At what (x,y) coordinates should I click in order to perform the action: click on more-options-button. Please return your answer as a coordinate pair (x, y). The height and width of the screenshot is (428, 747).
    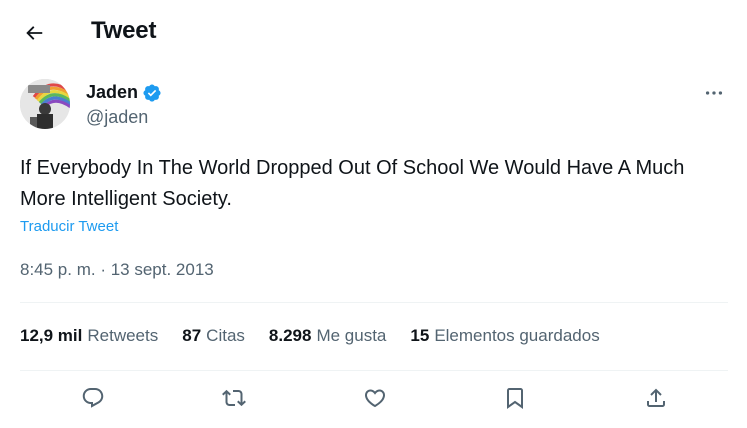
    Looking at the image, I should click on (714, 93).